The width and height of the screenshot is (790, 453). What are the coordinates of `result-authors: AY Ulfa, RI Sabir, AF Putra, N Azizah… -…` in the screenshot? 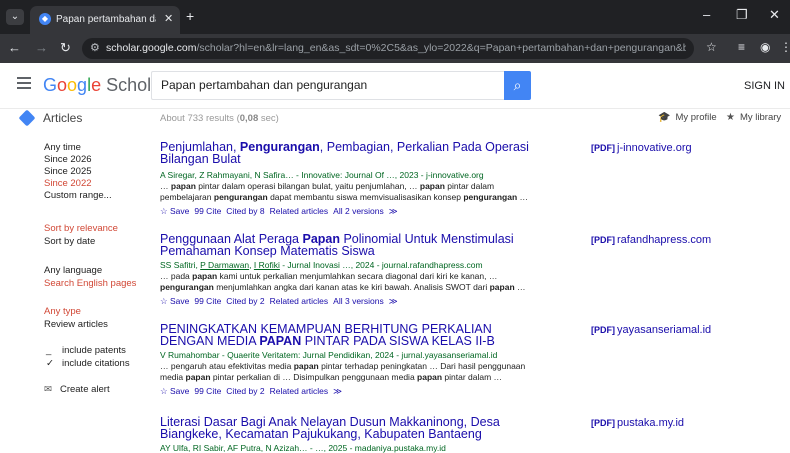 It's located at (303, 448).